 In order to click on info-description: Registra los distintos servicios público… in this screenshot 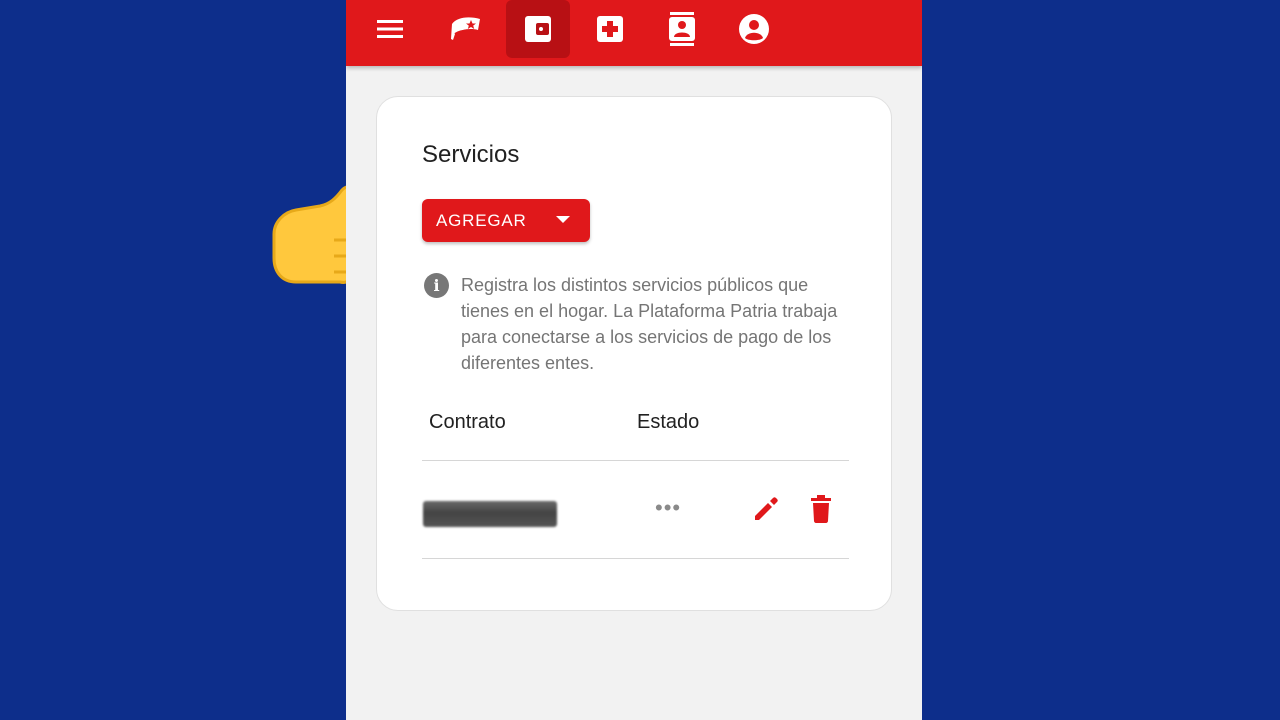, I will do `click(649, 324)`.